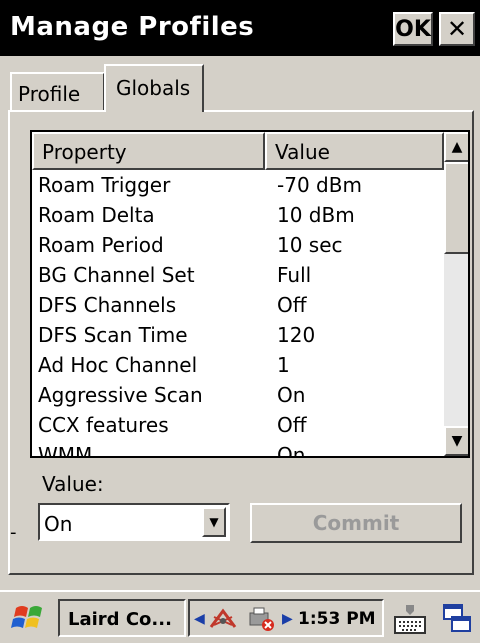 The width and height of the screenshot is (480, 643). Describe the element at coordinates (319, 185) in the screenshot. I see `value-cell: -70 dBm` at that location.